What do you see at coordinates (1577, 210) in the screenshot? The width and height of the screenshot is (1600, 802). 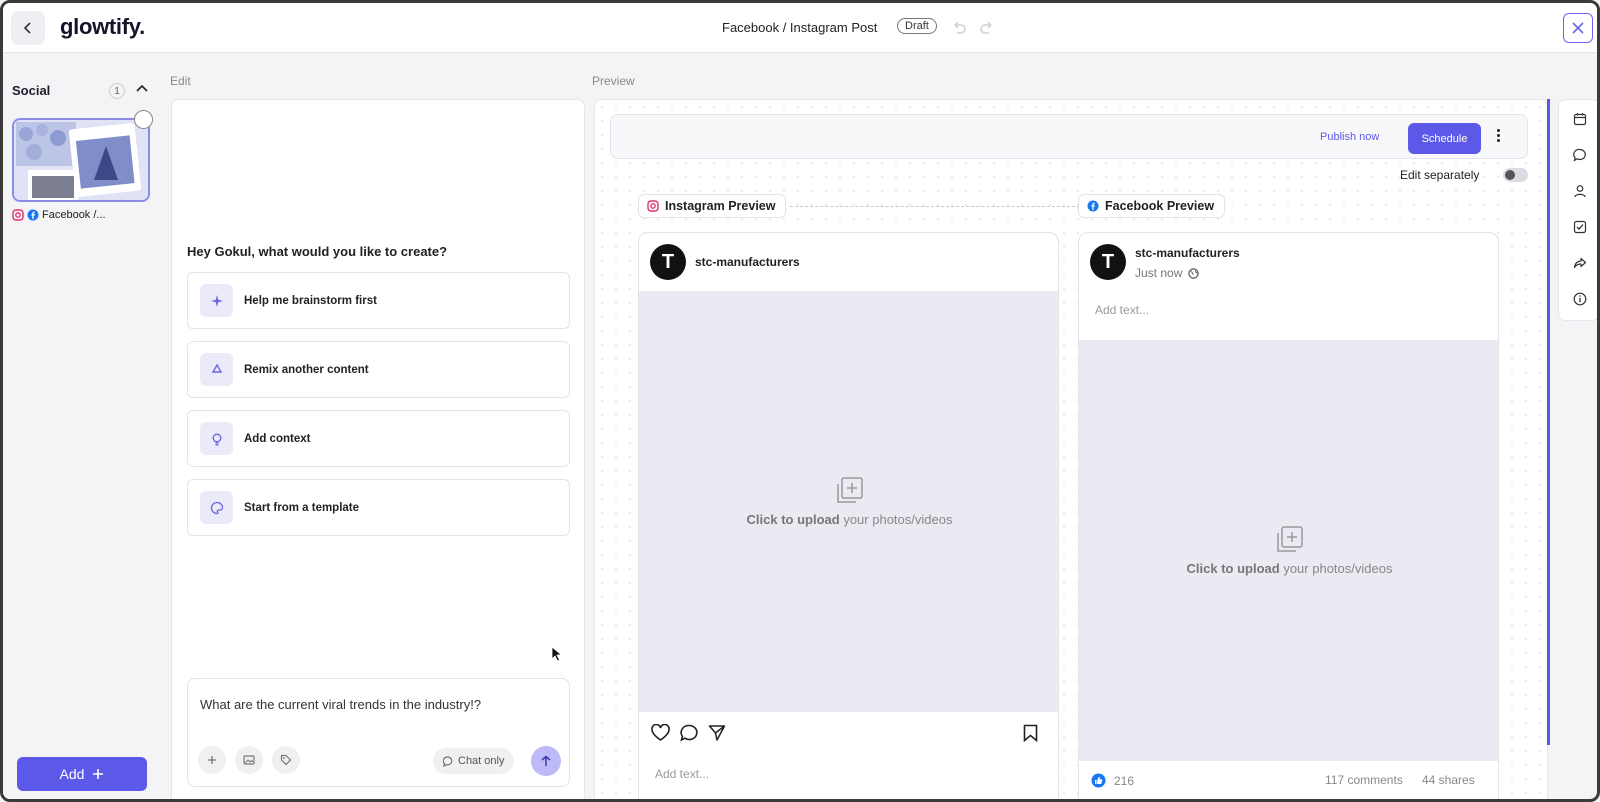 I see `right-toolbar` at bounding box center [1577, 210].